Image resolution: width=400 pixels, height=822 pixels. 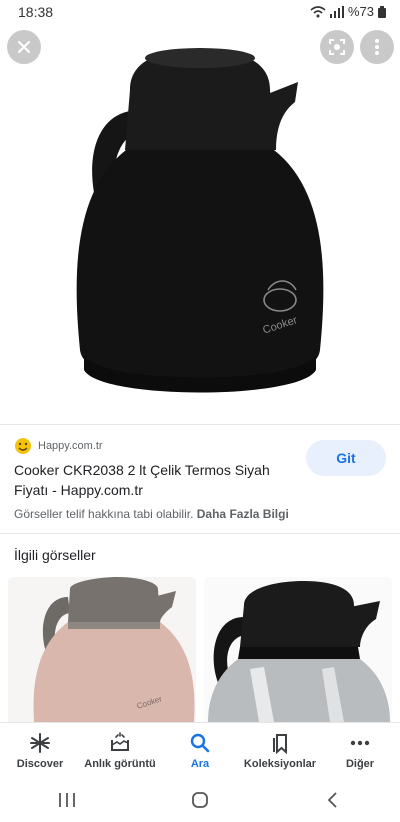 I want to click on nav-discover: Discover, so click(x=40, y=750).